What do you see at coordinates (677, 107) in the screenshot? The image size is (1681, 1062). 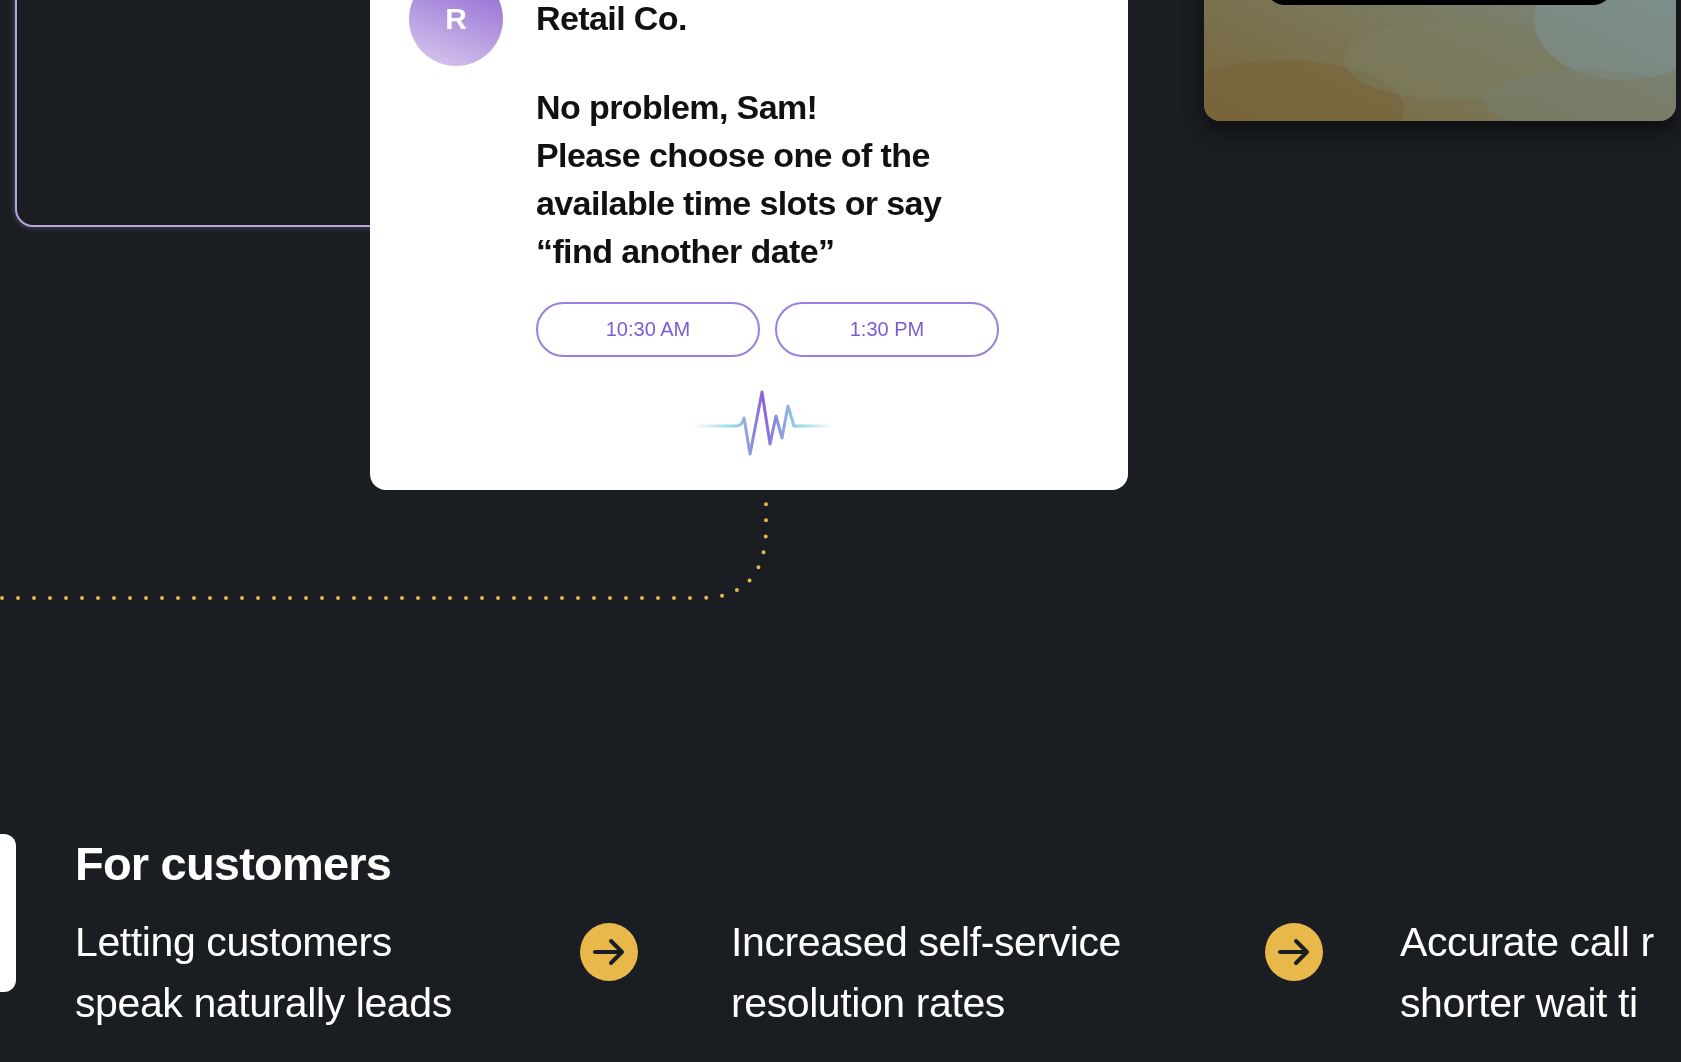 I see `message-greeting: No problem, Sam!` at bounding box center [677, 107].